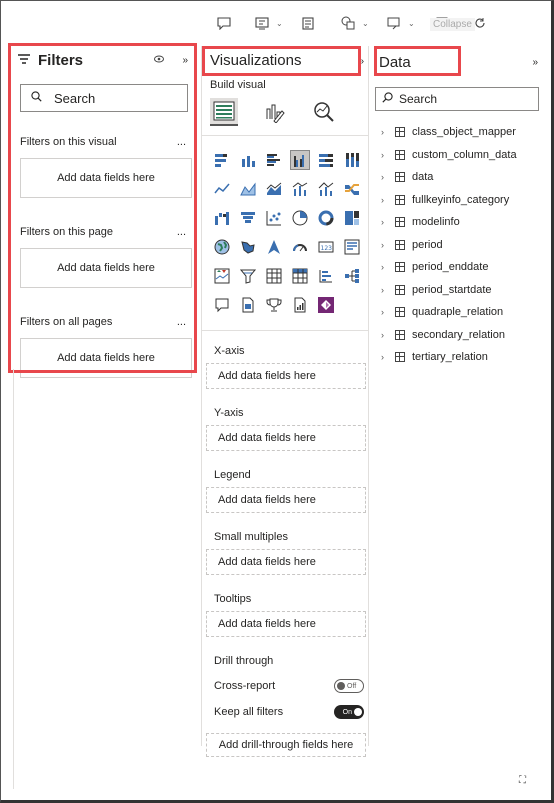 The height and width of the screenshot is (803, 554). I want to click on keep-all-filters-label: Keep all filters, so click(249, 712).